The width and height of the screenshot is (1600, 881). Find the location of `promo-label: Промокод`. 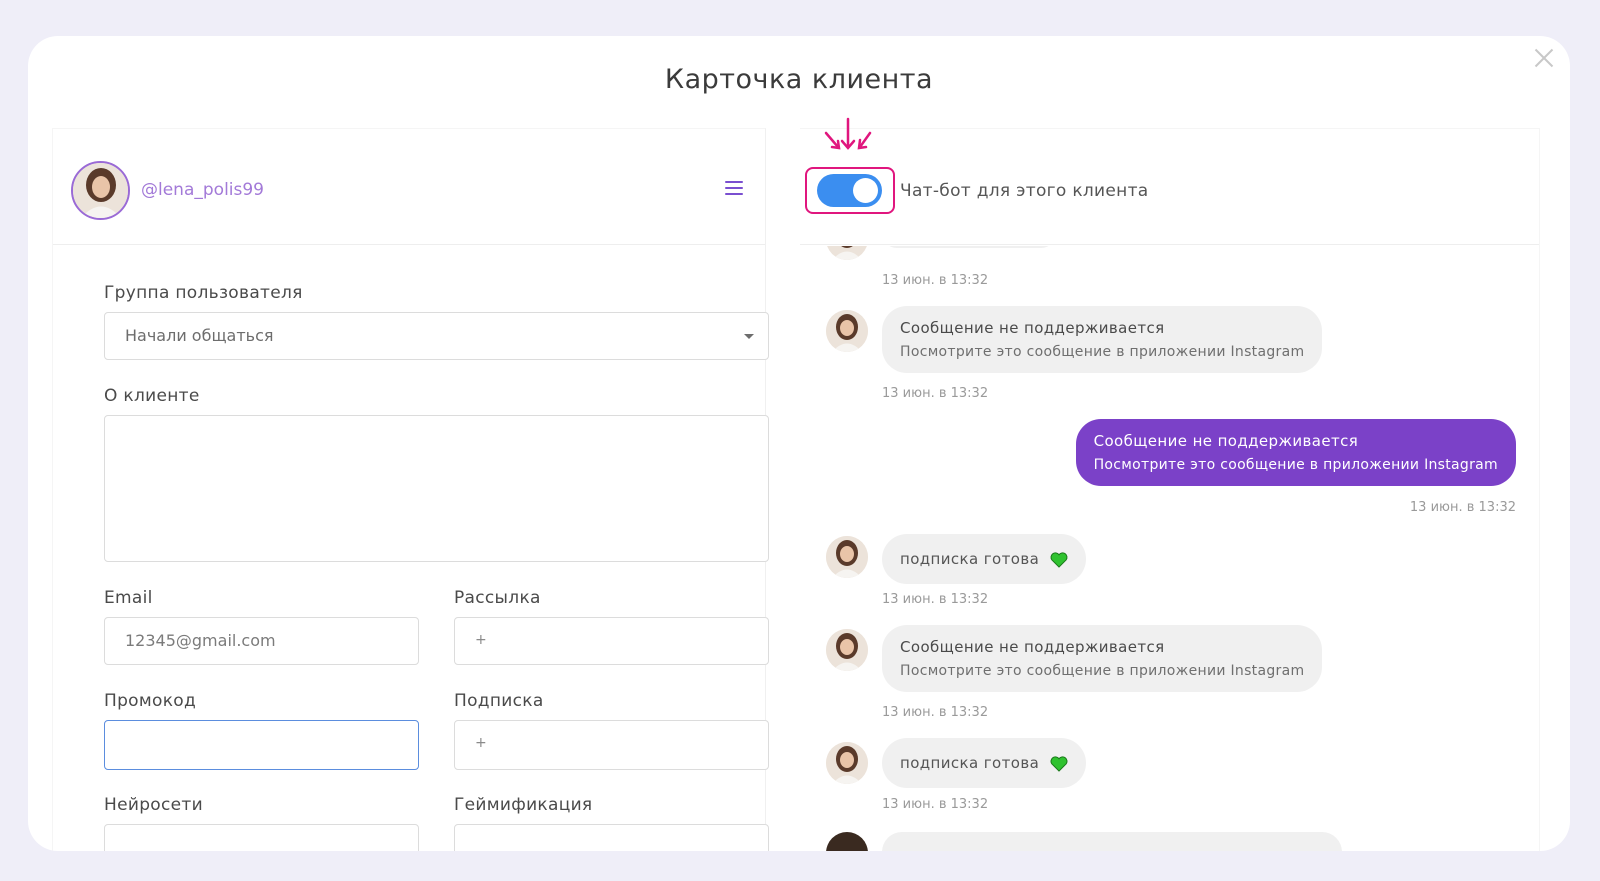

promo-label: Промокод is located at coordinates (150, 701).